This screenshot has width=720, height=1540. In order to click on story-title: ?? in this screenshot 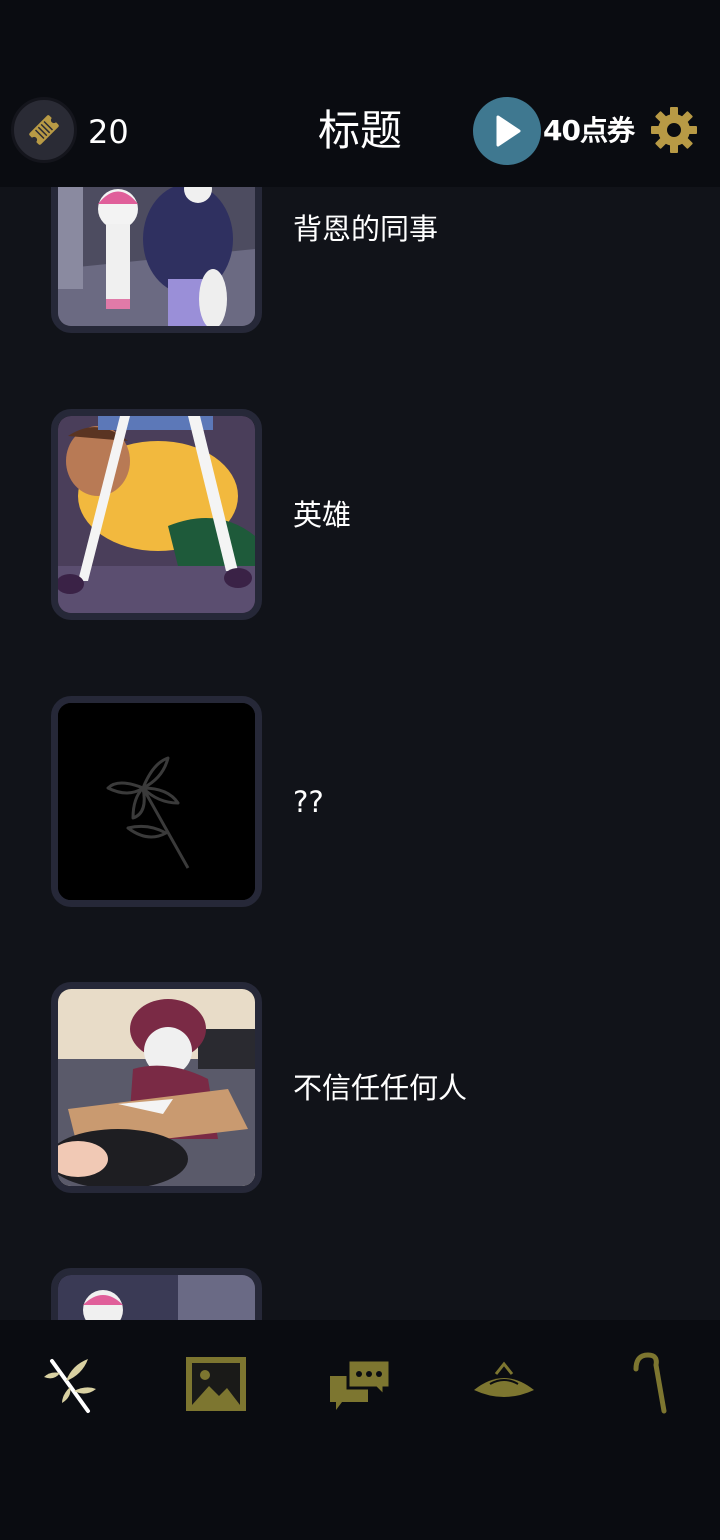, I will do `click(308, 802)`.